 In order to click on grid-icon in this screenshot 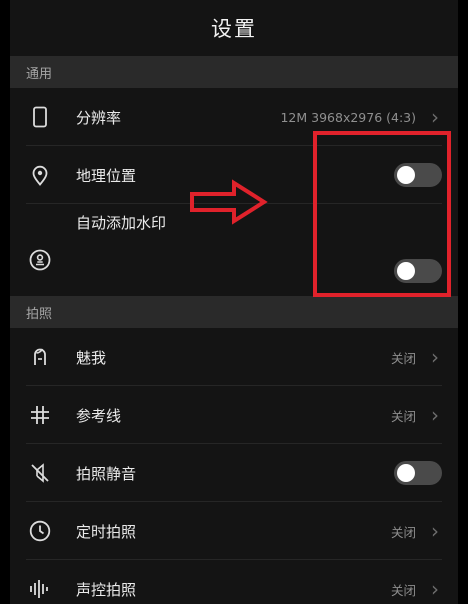, I will do `click(40, 415)`.